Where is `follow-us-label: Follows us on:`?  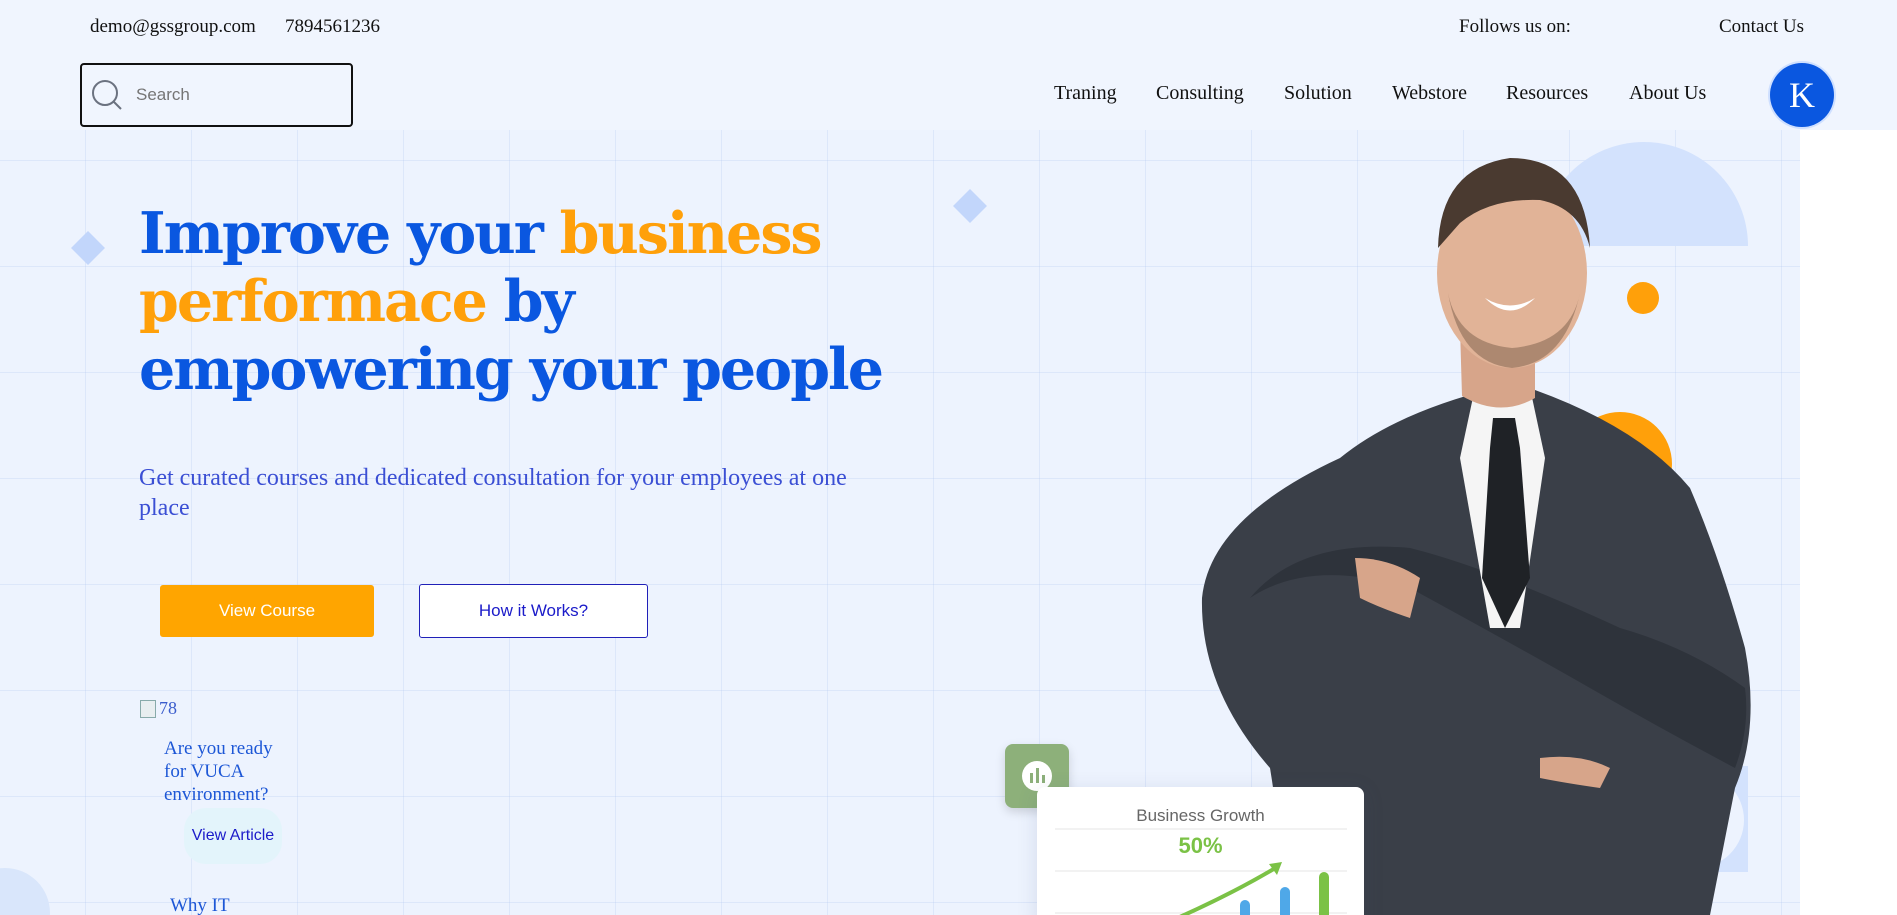
follow-us-label: Follows us on: is located at coordinates (1515, 26).